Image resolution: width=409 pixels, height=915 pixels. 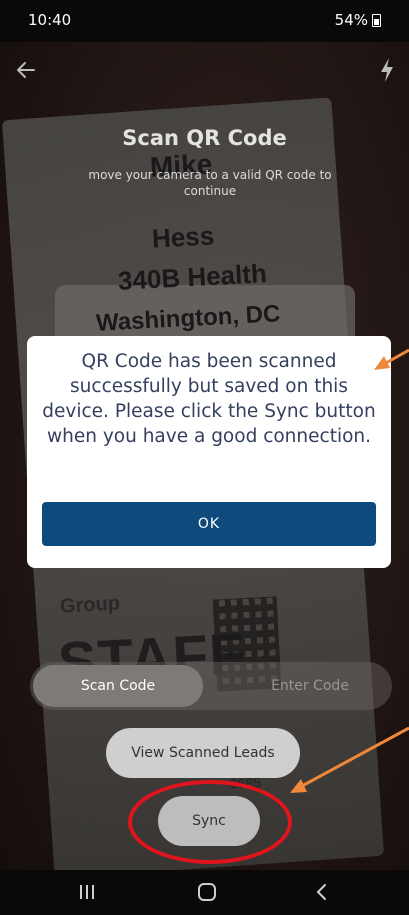 What do you see at coordinates (118, 686) in the screenshot?
I see `scan-code-tab: Scan Code` at bounding box center [118, 686].